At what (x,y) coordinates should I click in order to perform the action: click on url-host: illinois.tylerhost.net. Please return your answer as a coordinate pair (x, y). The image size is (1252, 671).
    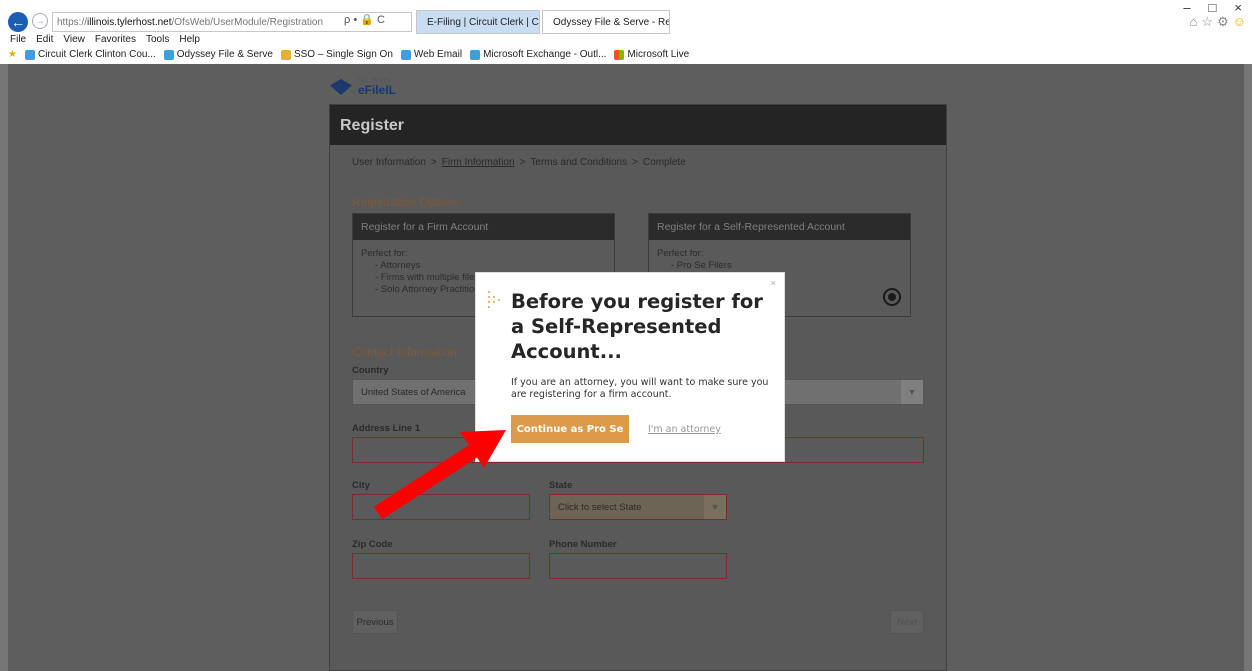
    Looking at the image, I should click on (129, 22).